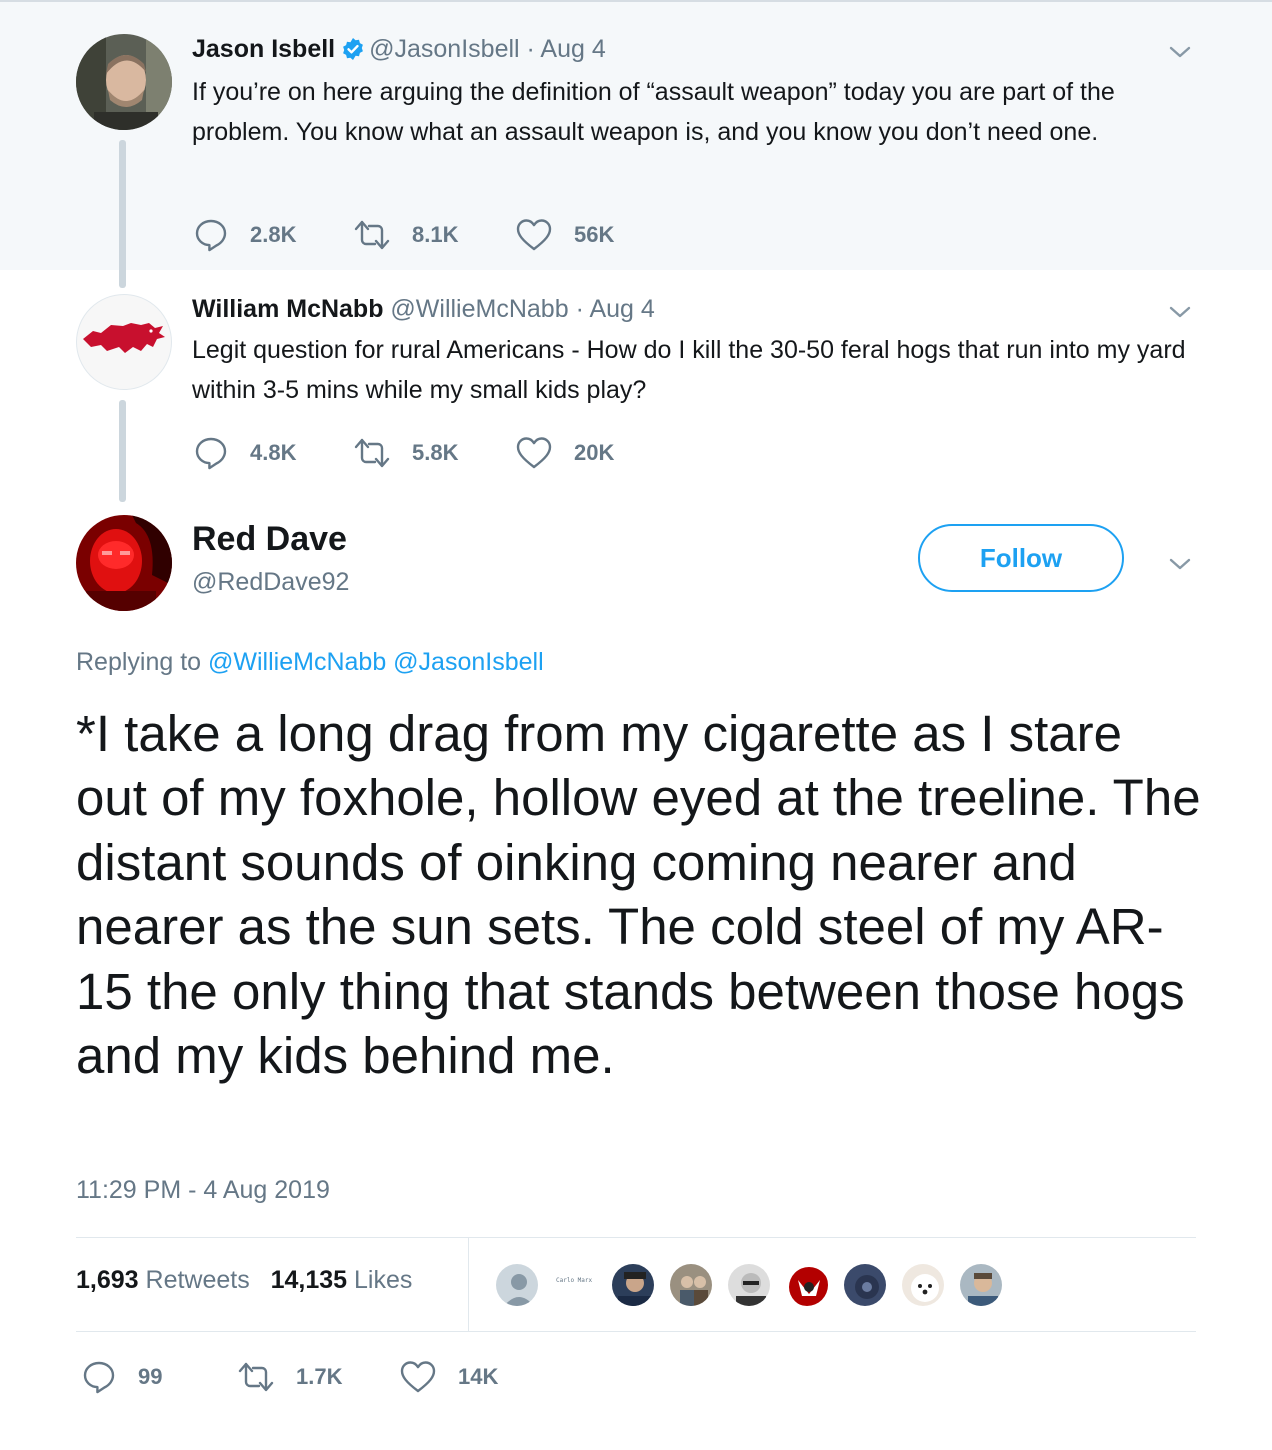  What do you see at coordinates (273, 452) in the screenshot?
I see `reply-count: 4.8K` at bounding box center [273, 452].